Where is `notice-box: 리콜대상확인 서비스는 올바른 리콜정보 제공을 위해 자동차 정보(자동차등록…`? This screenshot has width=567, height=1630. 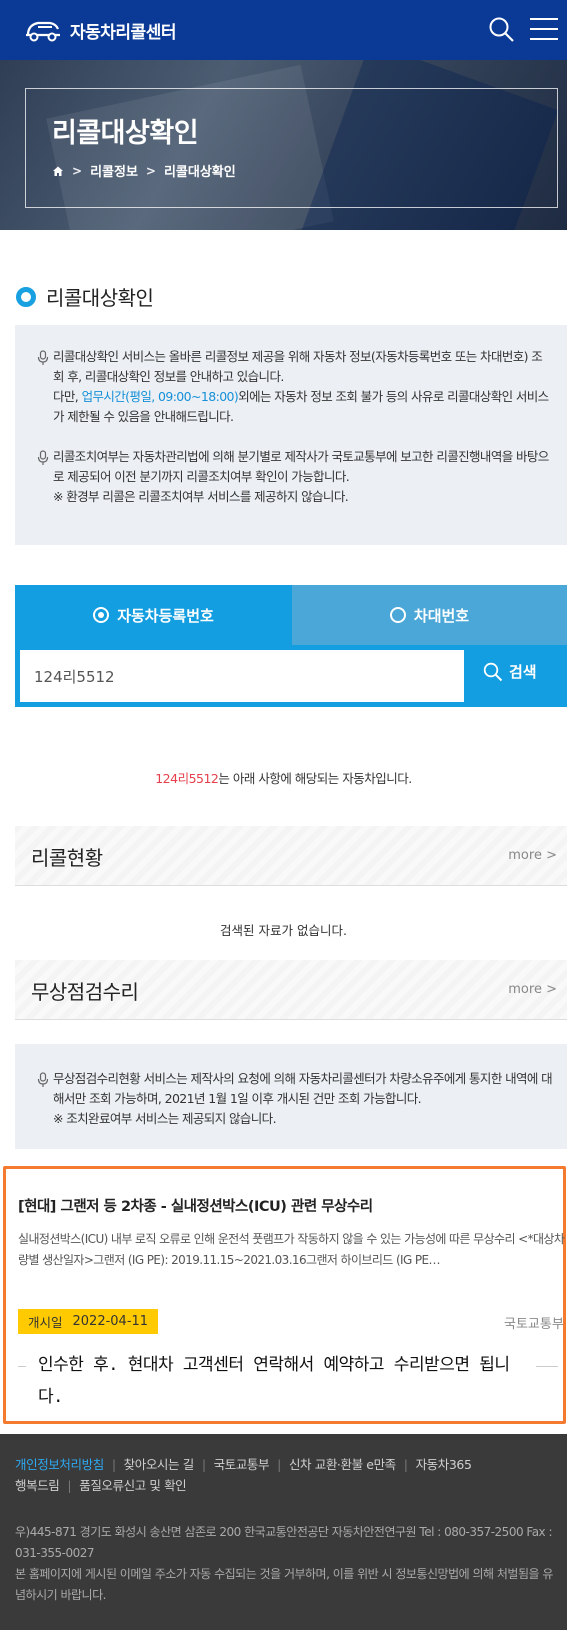 notice-box: 리콜대상확인 서비스는 올바른 리콜정보 제공을 위해 자동차 정보(자동차등록… is located at coordinates (291, 435).